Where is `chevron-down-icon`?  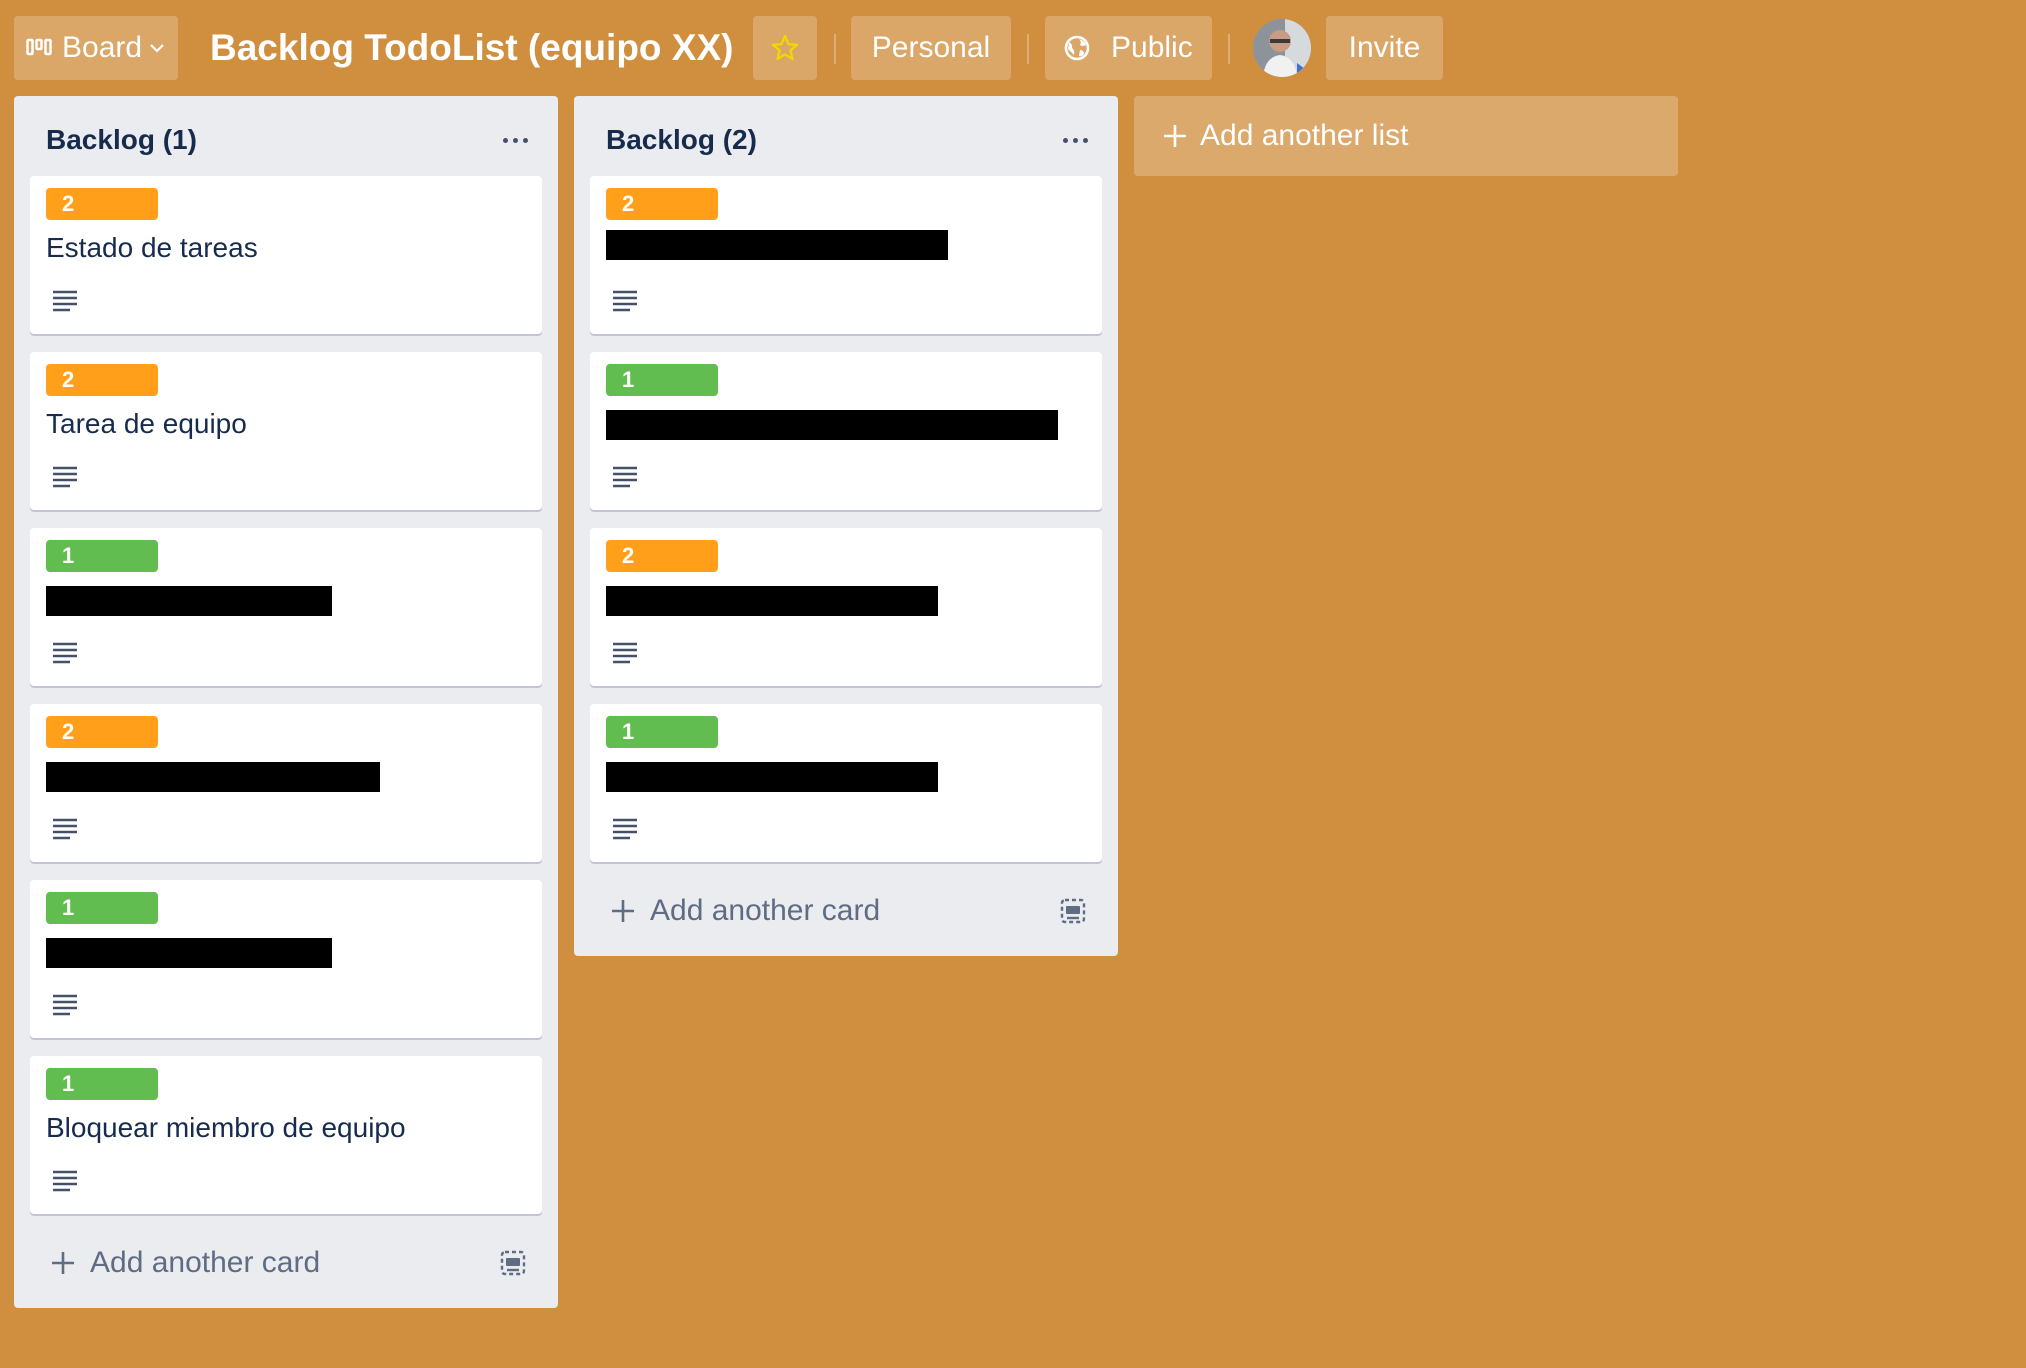
chevron-down-icon is located at coordinates (157, 48).